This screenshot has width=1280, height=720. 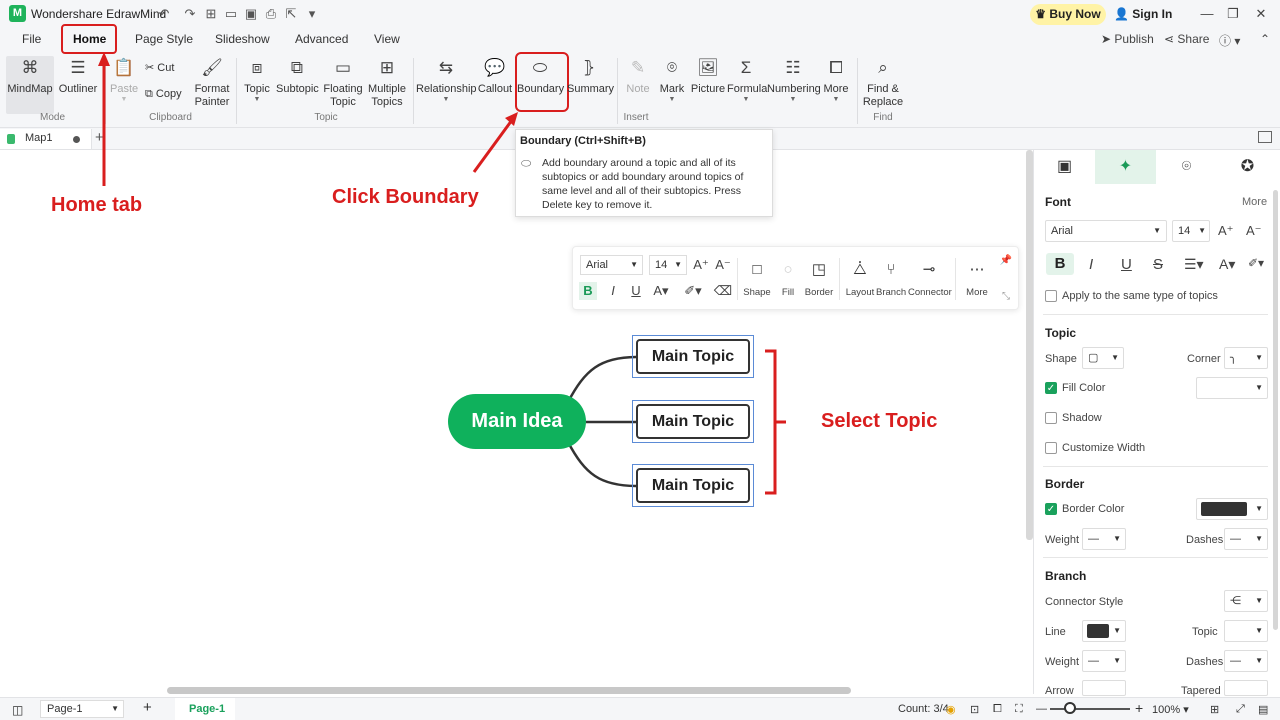 I want to click on panel-tab-theme: ✪, so click(x=1247, y=167).